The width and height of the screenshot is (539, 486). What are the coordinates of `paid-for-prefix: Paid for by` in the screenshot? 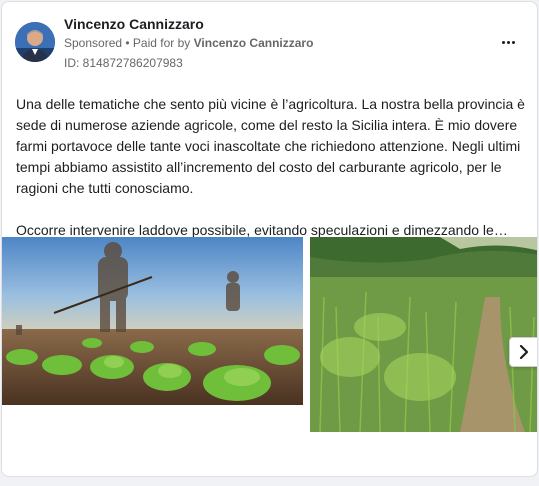 It's located at (163, 43).